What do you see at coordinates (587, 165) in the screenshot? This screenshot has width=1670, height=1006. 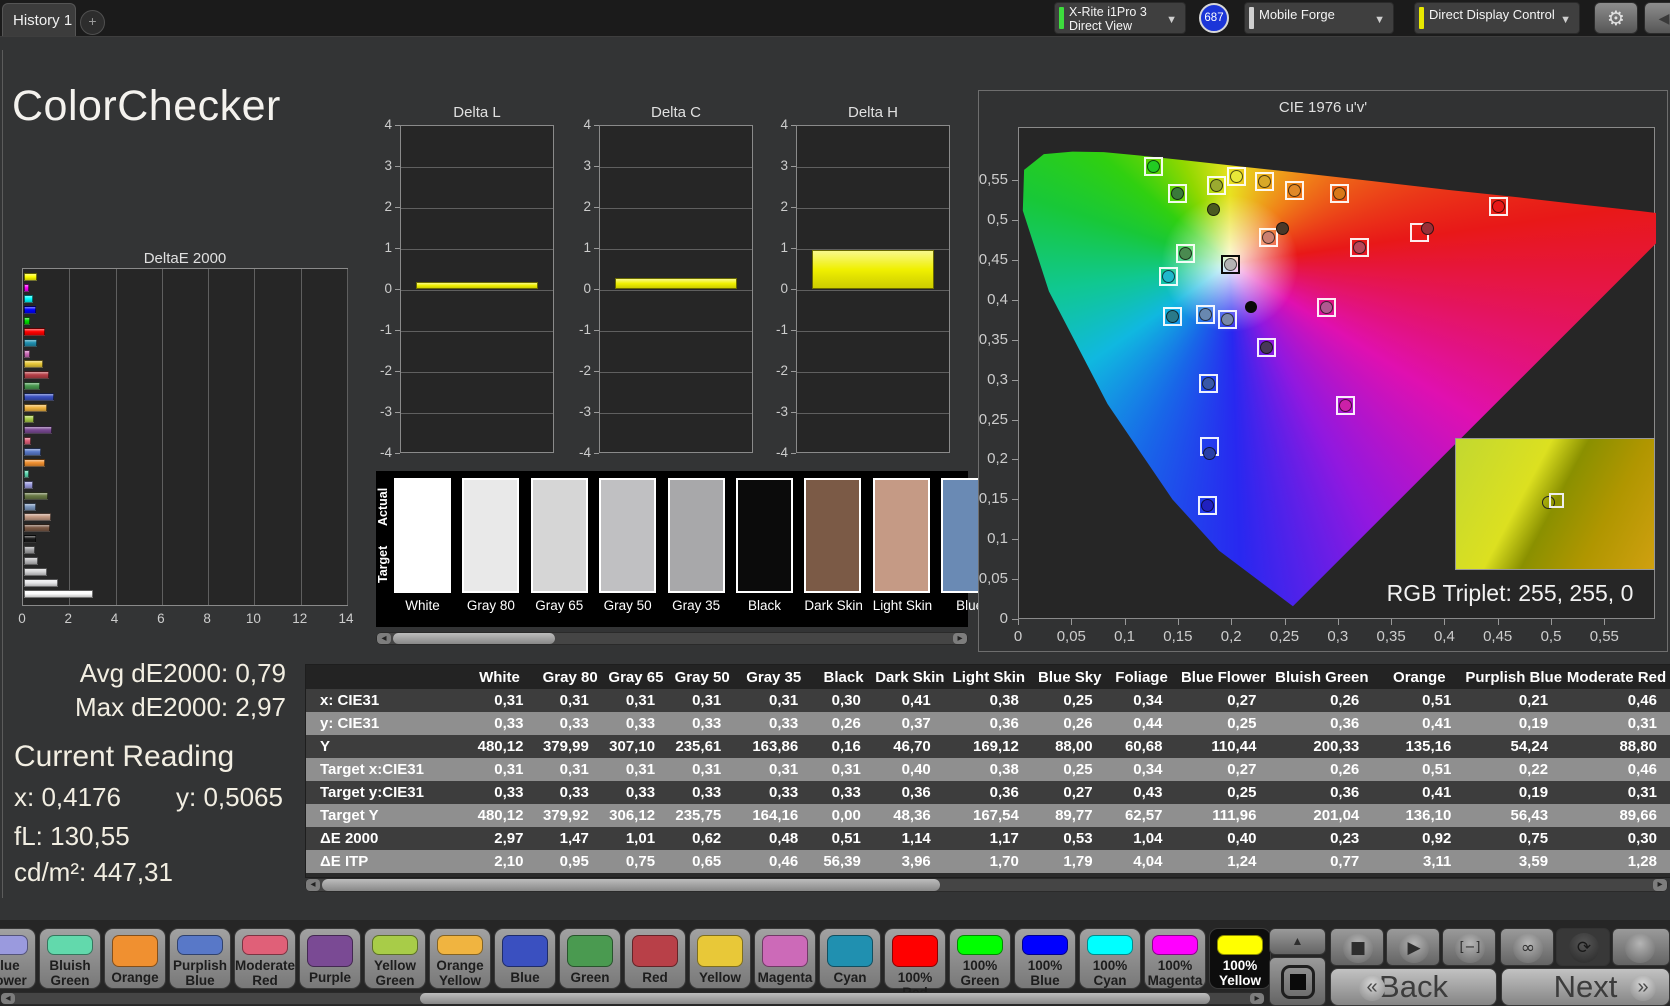 I see `delta-y-tick: 3` at bounding box center [587, 165].